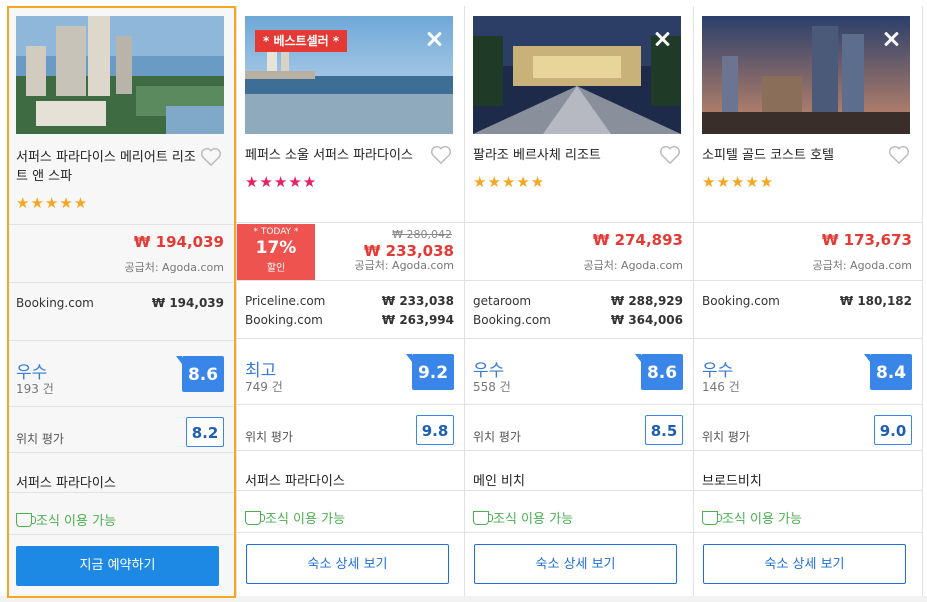 The height and width of the screenshot is (602, 927). I want to click on hotel-photo-image, so click(806, 75).